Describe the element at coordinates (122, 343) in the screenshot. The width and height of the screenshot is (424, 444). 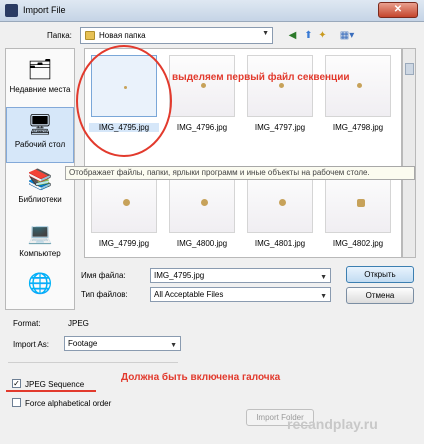
I see `import-as-select: Footage ▼` at that location.